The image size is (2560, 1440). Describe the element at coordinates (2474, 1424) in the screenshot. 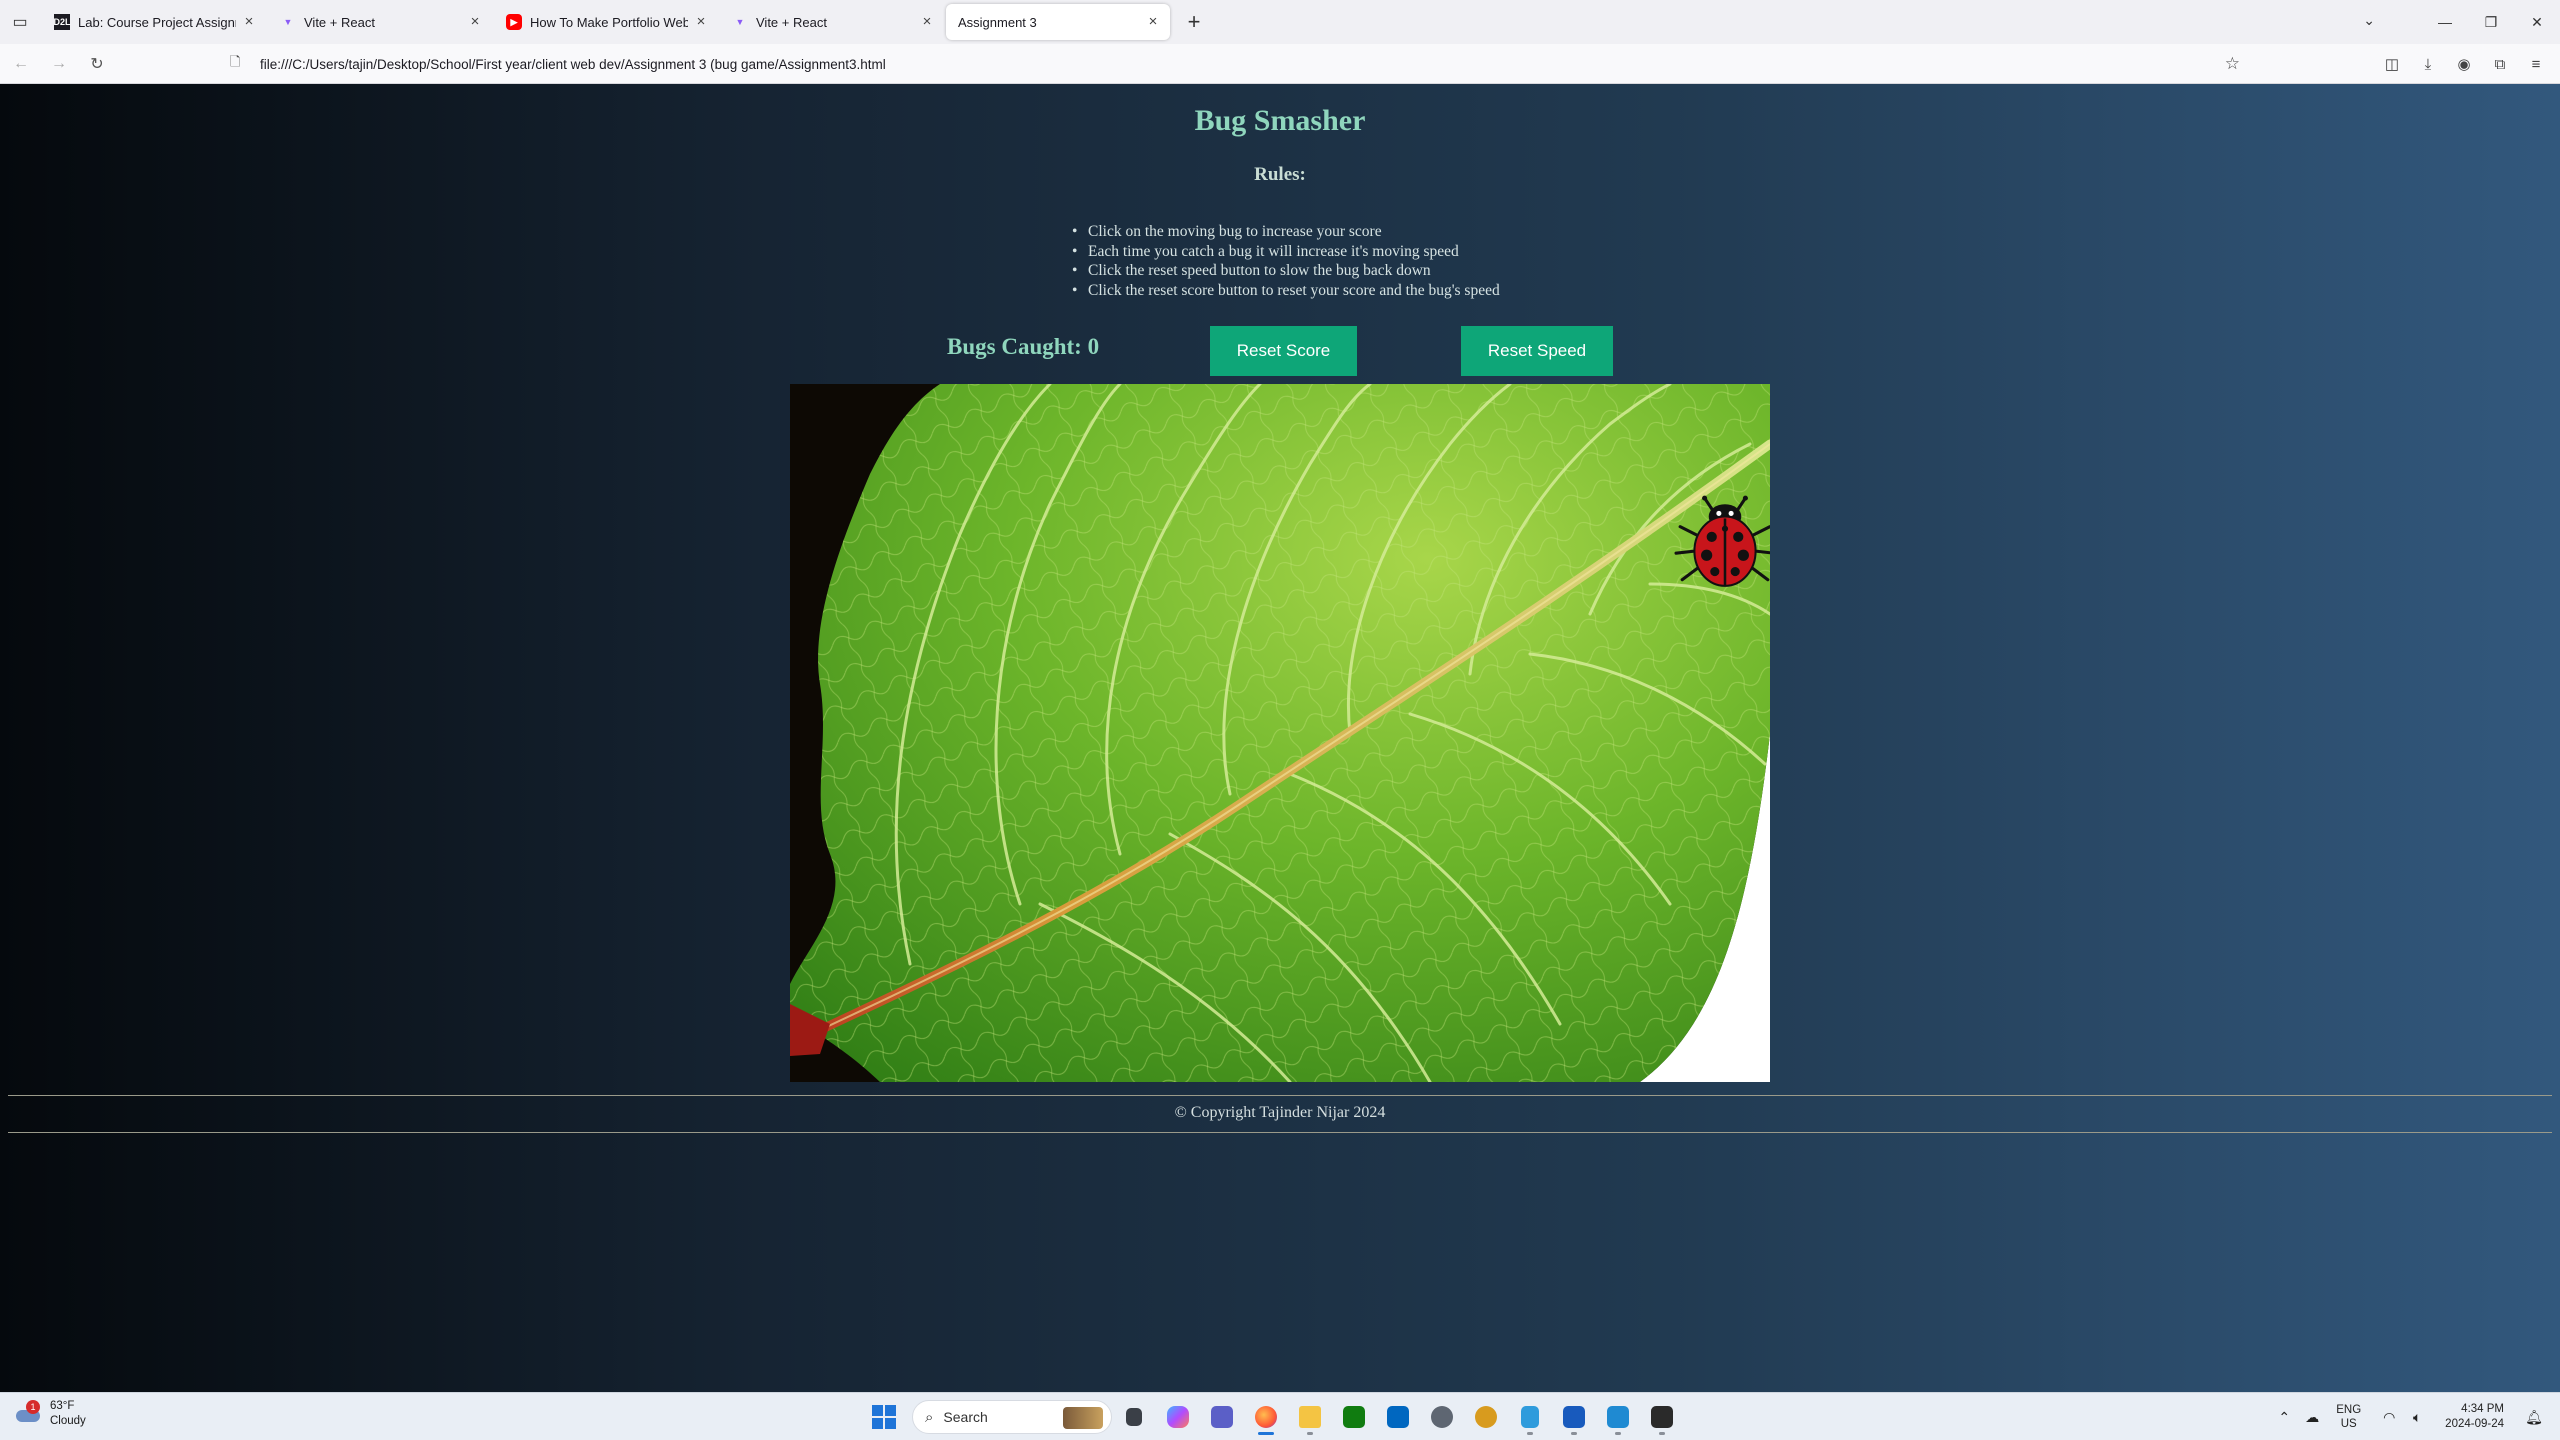

I see `clock-date: 2024-09-24` at that location.